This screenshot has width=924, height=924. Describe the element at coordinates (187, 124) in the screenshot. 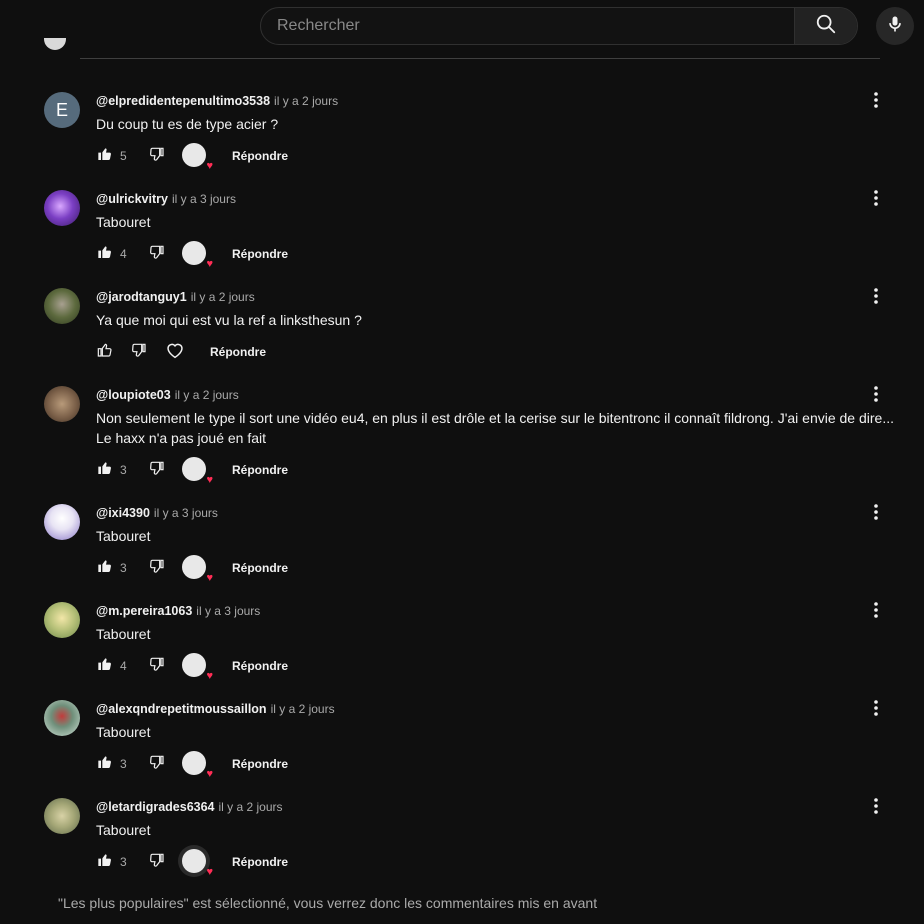

I see `comment-text: Du coup tu es de type acier ?` at that location.